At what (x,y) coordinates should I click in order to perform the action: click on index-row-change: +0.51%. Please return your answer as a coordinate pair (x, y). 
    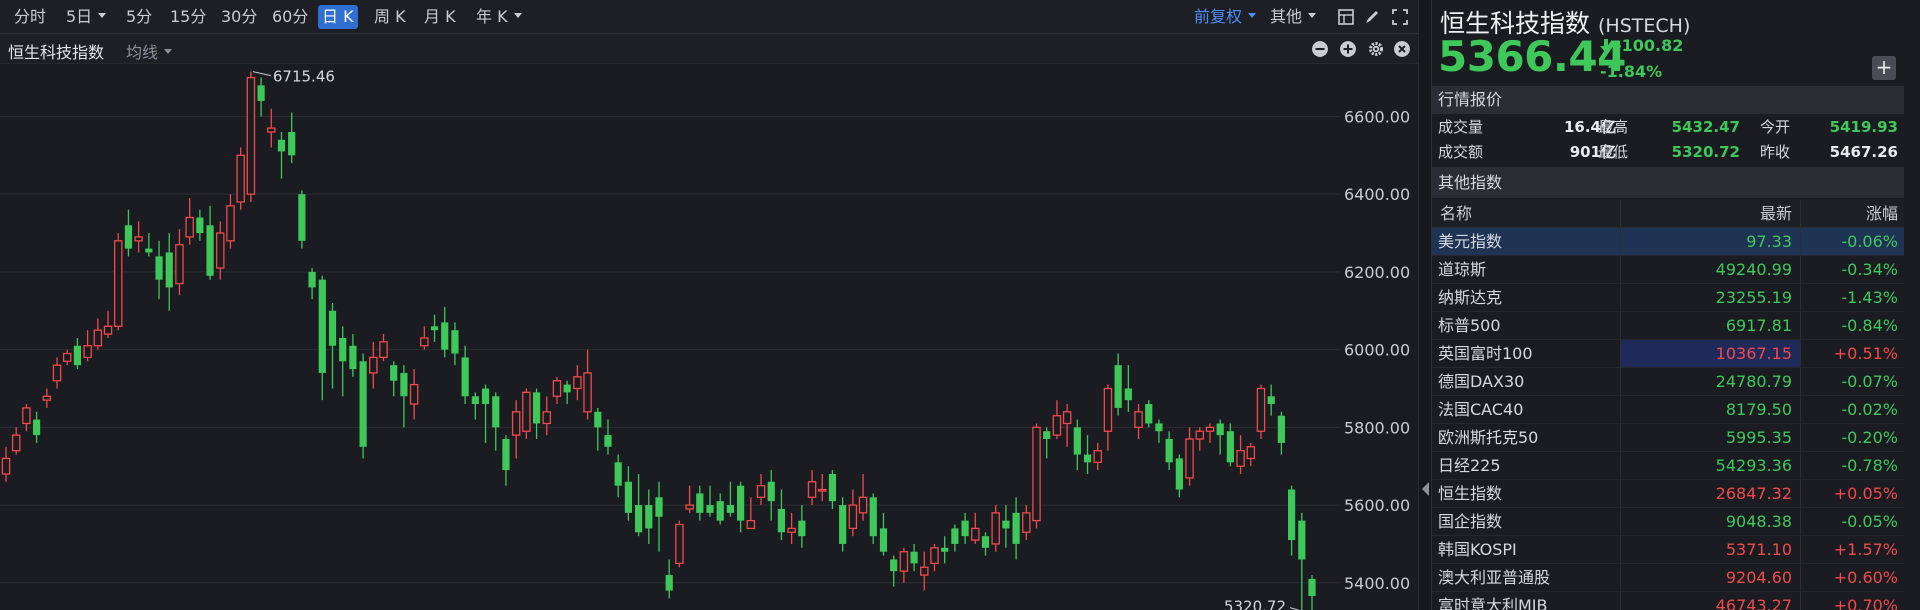
    Looking at the image, I should click on (1865, 353).